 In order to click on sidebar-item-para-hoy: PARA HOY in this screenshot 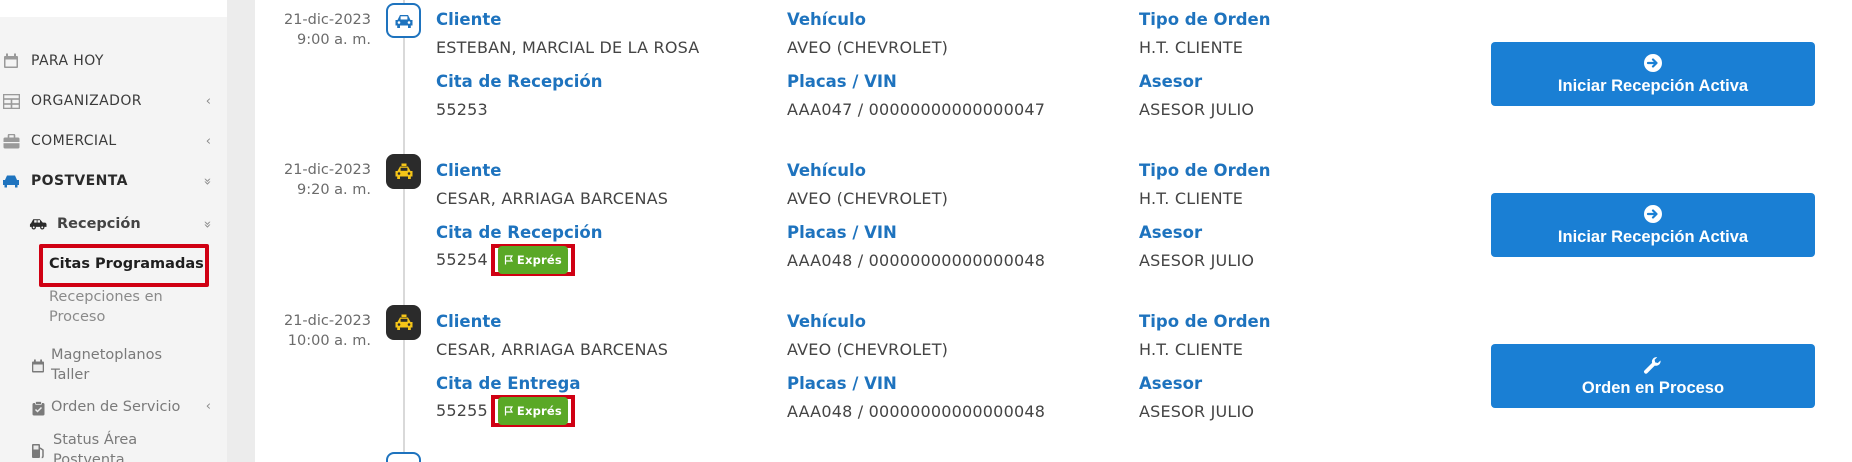, I will do `click(113, 61)`.